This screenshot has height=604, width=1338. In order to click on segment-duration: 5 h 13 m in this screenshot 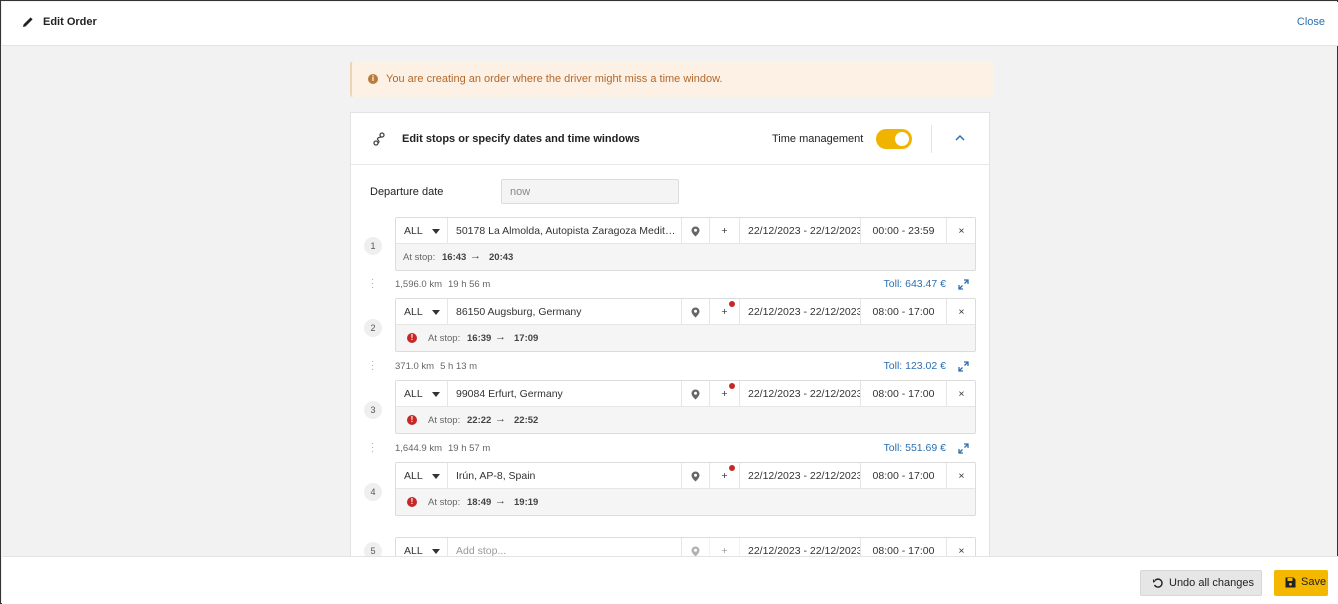, I will do `click(459, 366)`.